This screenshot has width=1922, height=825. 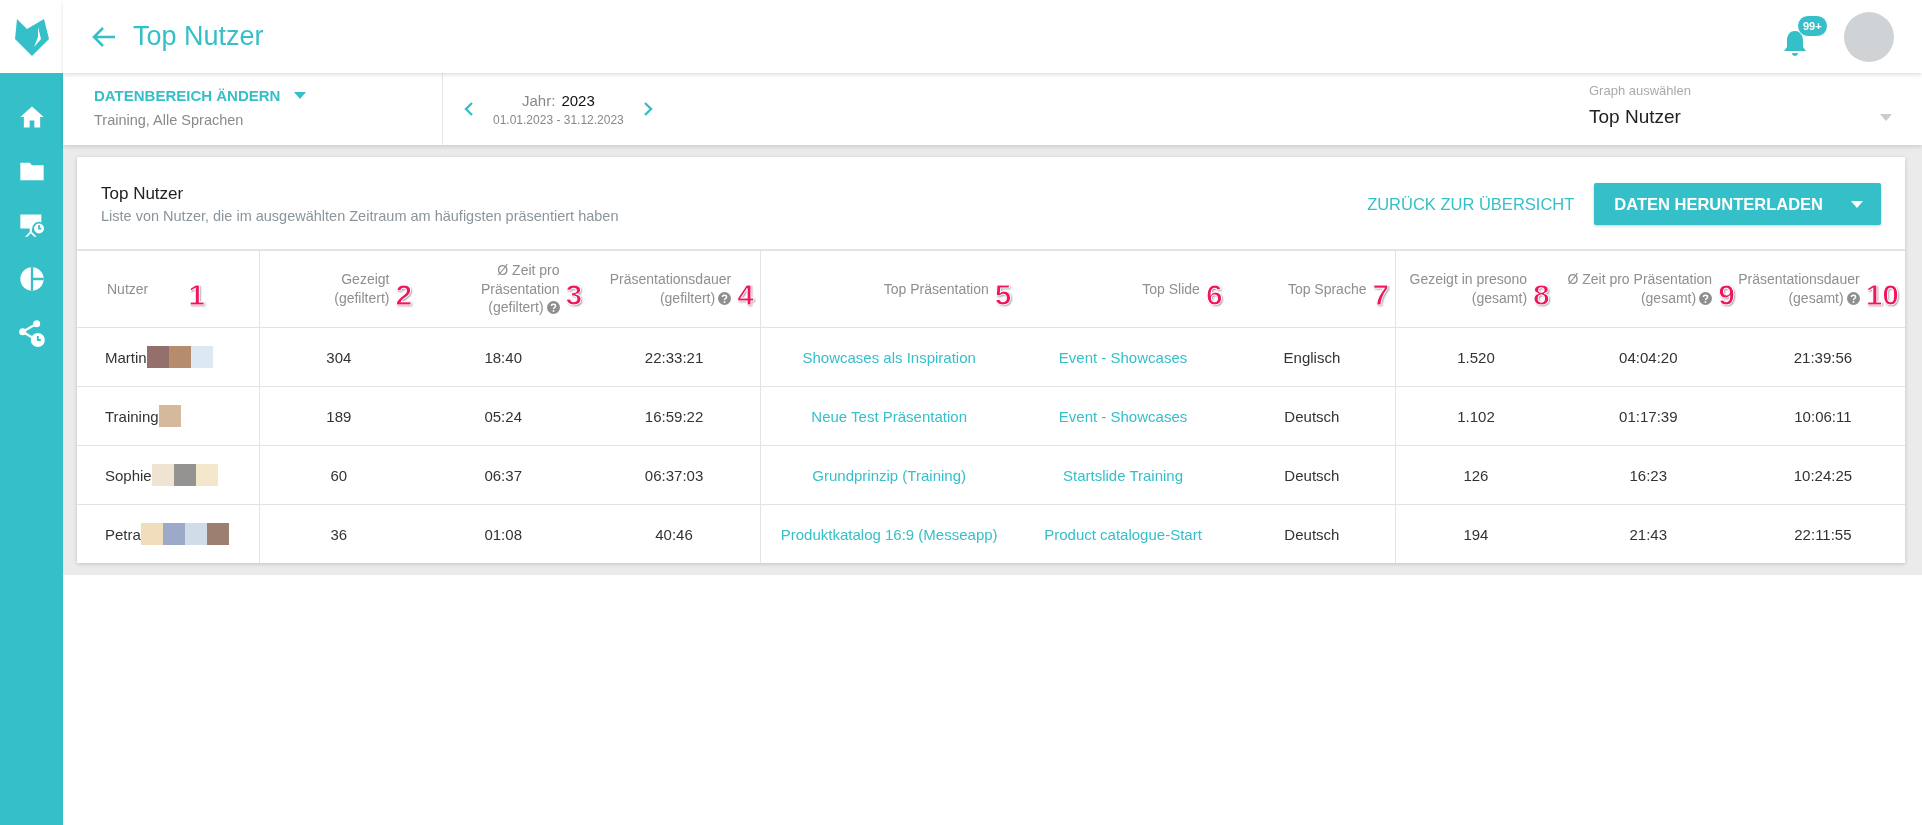 I want to click on table-cell: 40:46, so click(x=674, y=534).